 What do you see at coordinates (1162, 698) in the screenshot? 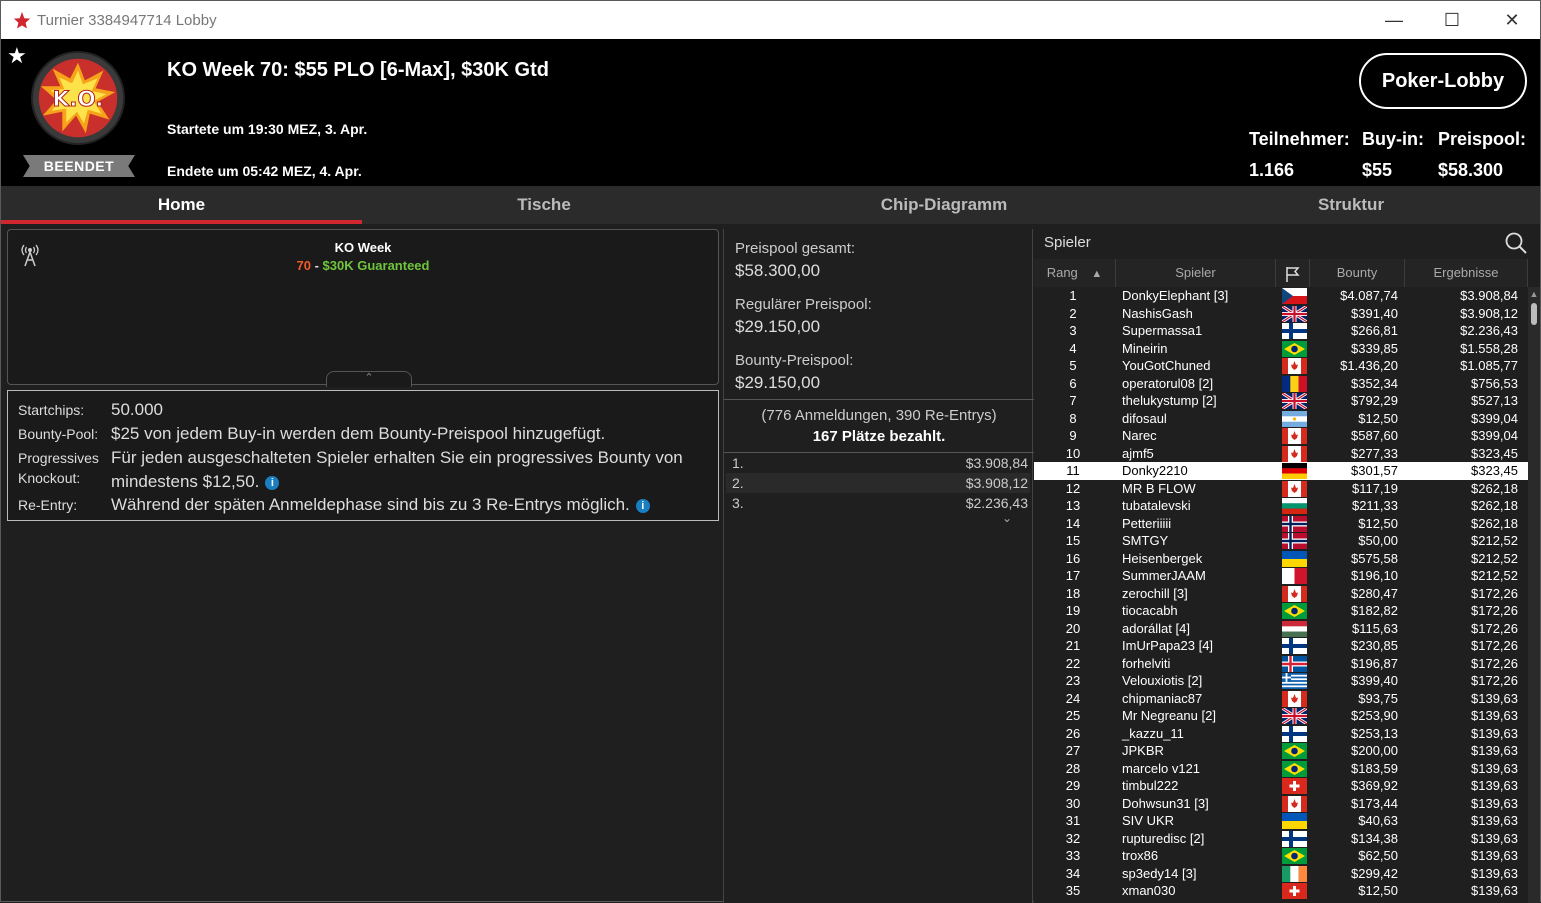
I see `player-name: chipmaniac87` at bounding box center [1162, 698].